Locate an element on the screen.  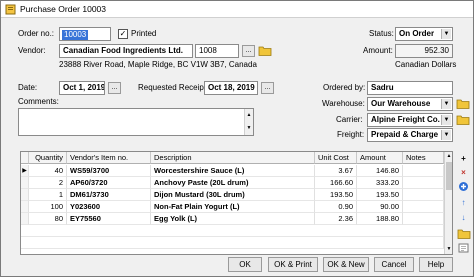
cell-vendor-item: DM61/3730 is located at coordinates (109, 195).